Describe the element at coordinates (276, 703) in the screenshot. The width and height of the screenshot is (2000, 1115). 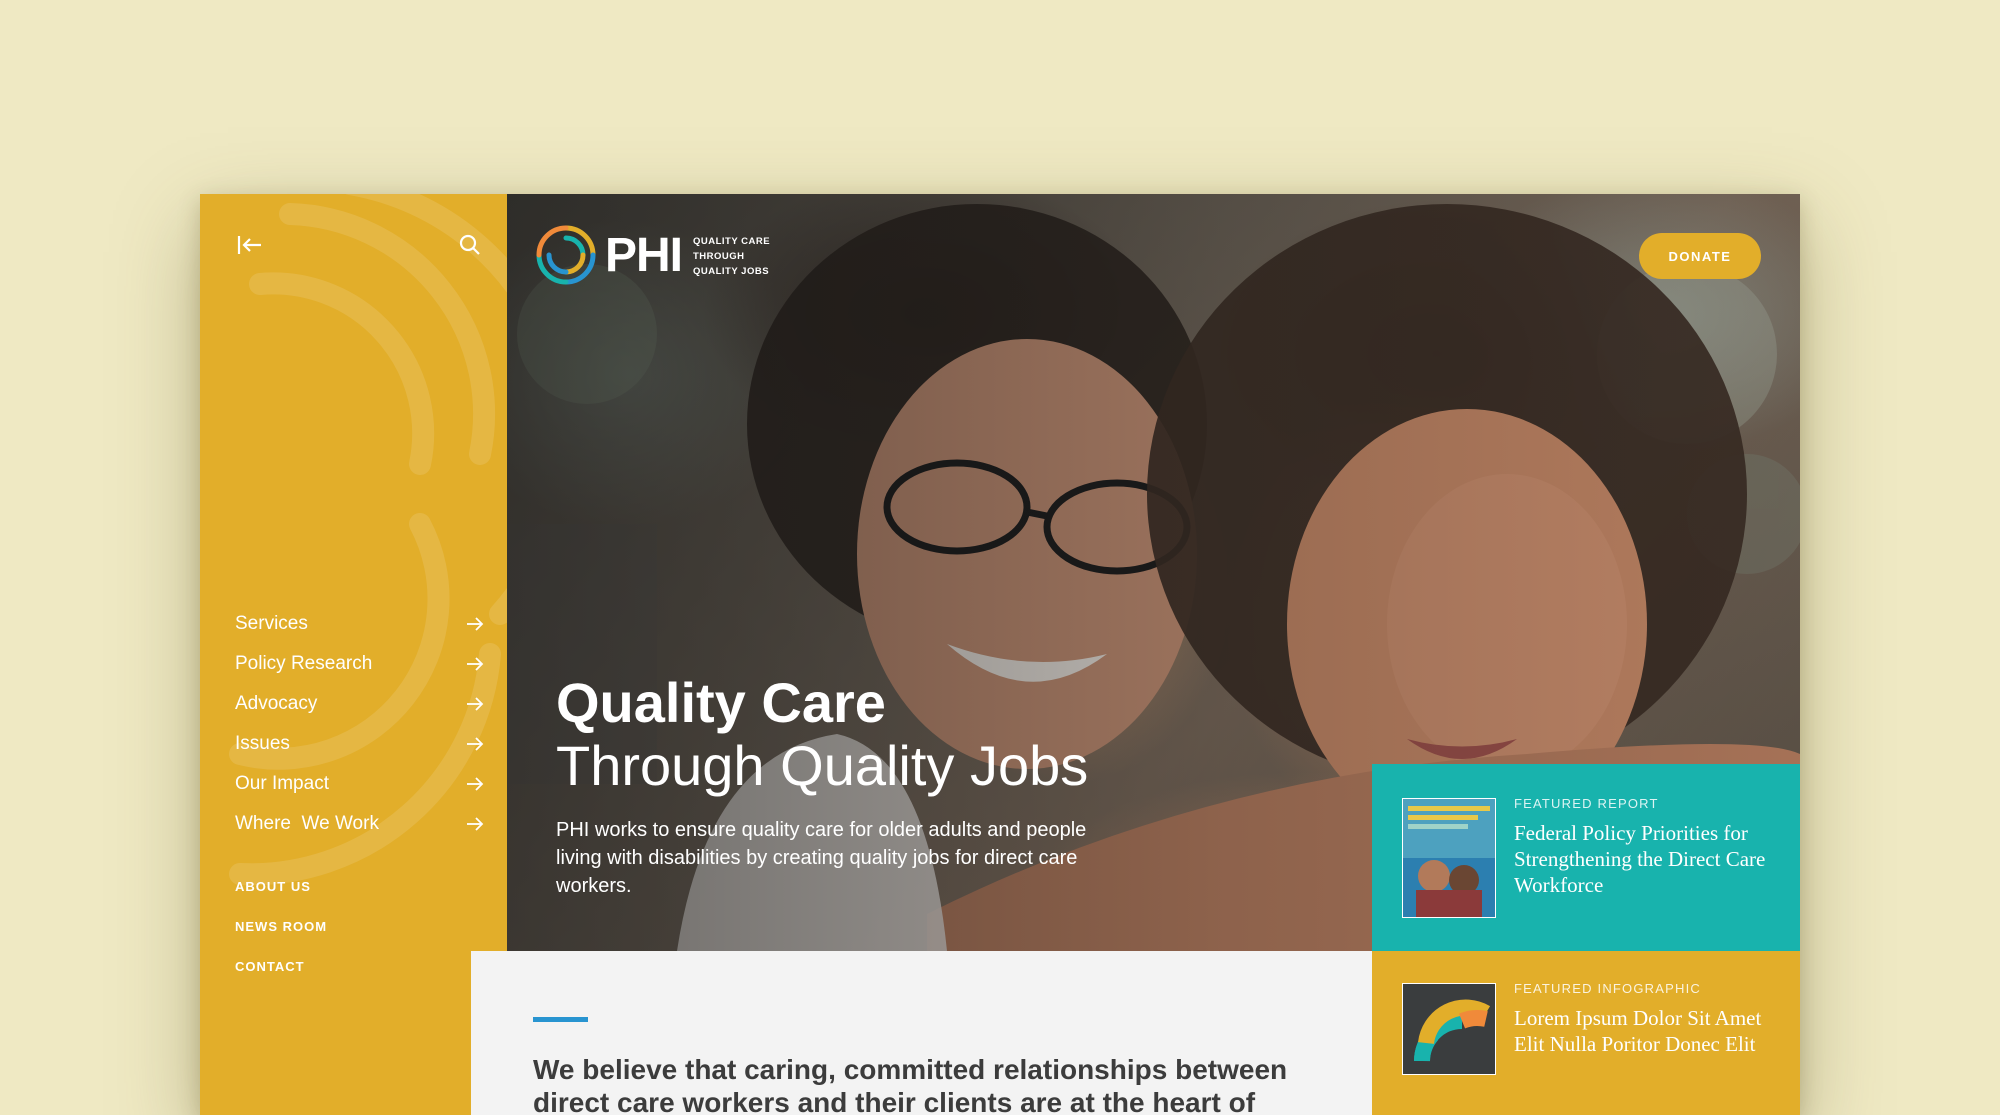
I see `nav-item-label: Advocacy` at that location.